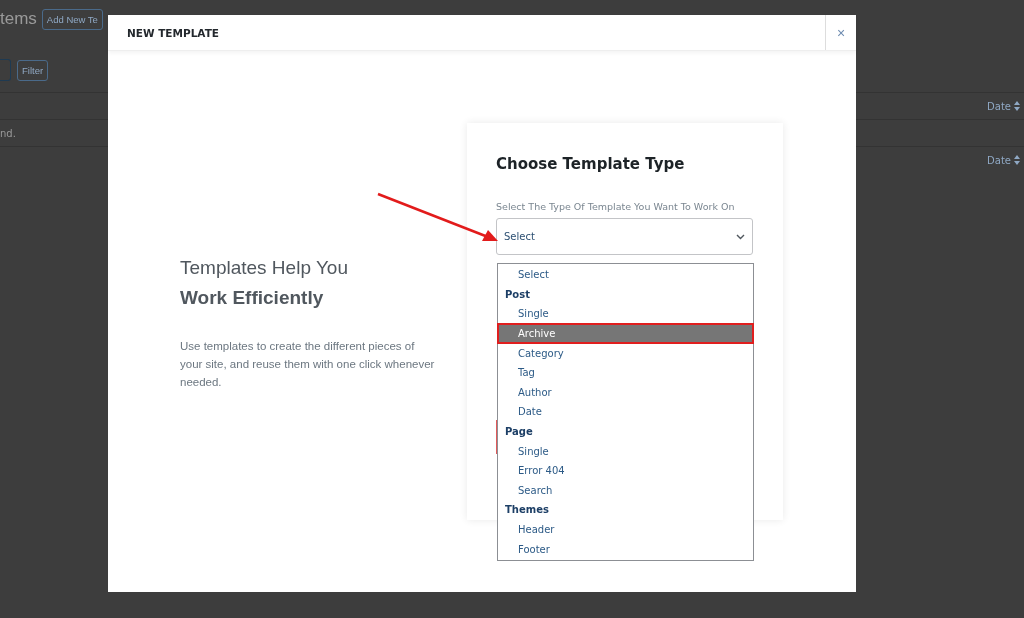 The width and height of the screenshot is (1024, 618). What do you see at coordinates (527, 510) in the screenshot?
I see `option-group-label: Themes` at bounding box center [527, 510].